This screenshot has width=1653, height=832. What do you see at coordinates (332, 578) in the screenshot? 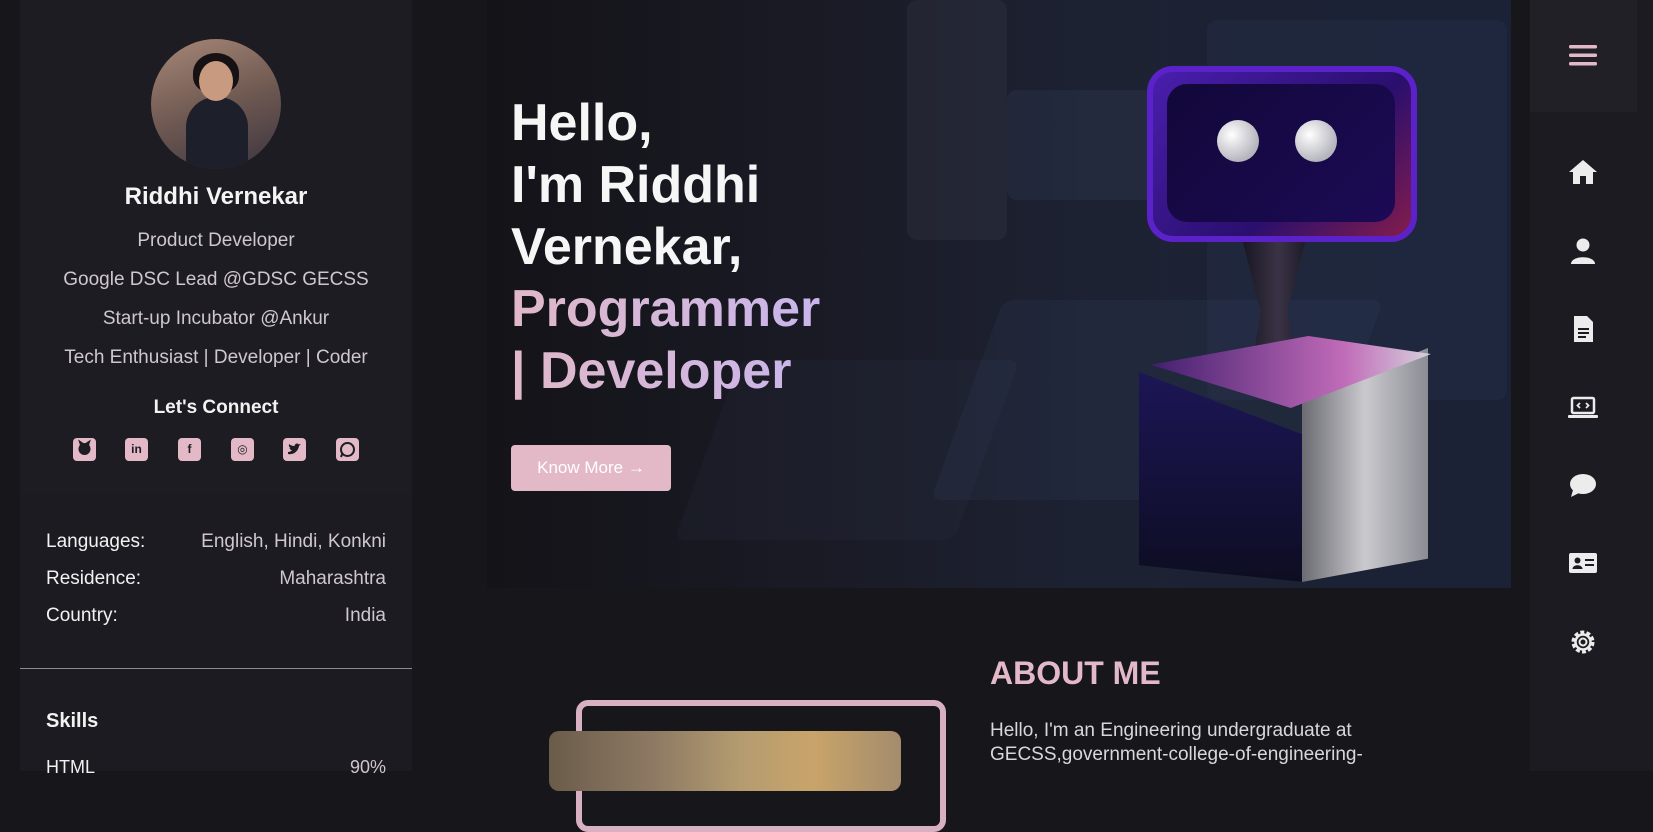
I see `info-value: Maharashtra` at bounding box center [332, 578].